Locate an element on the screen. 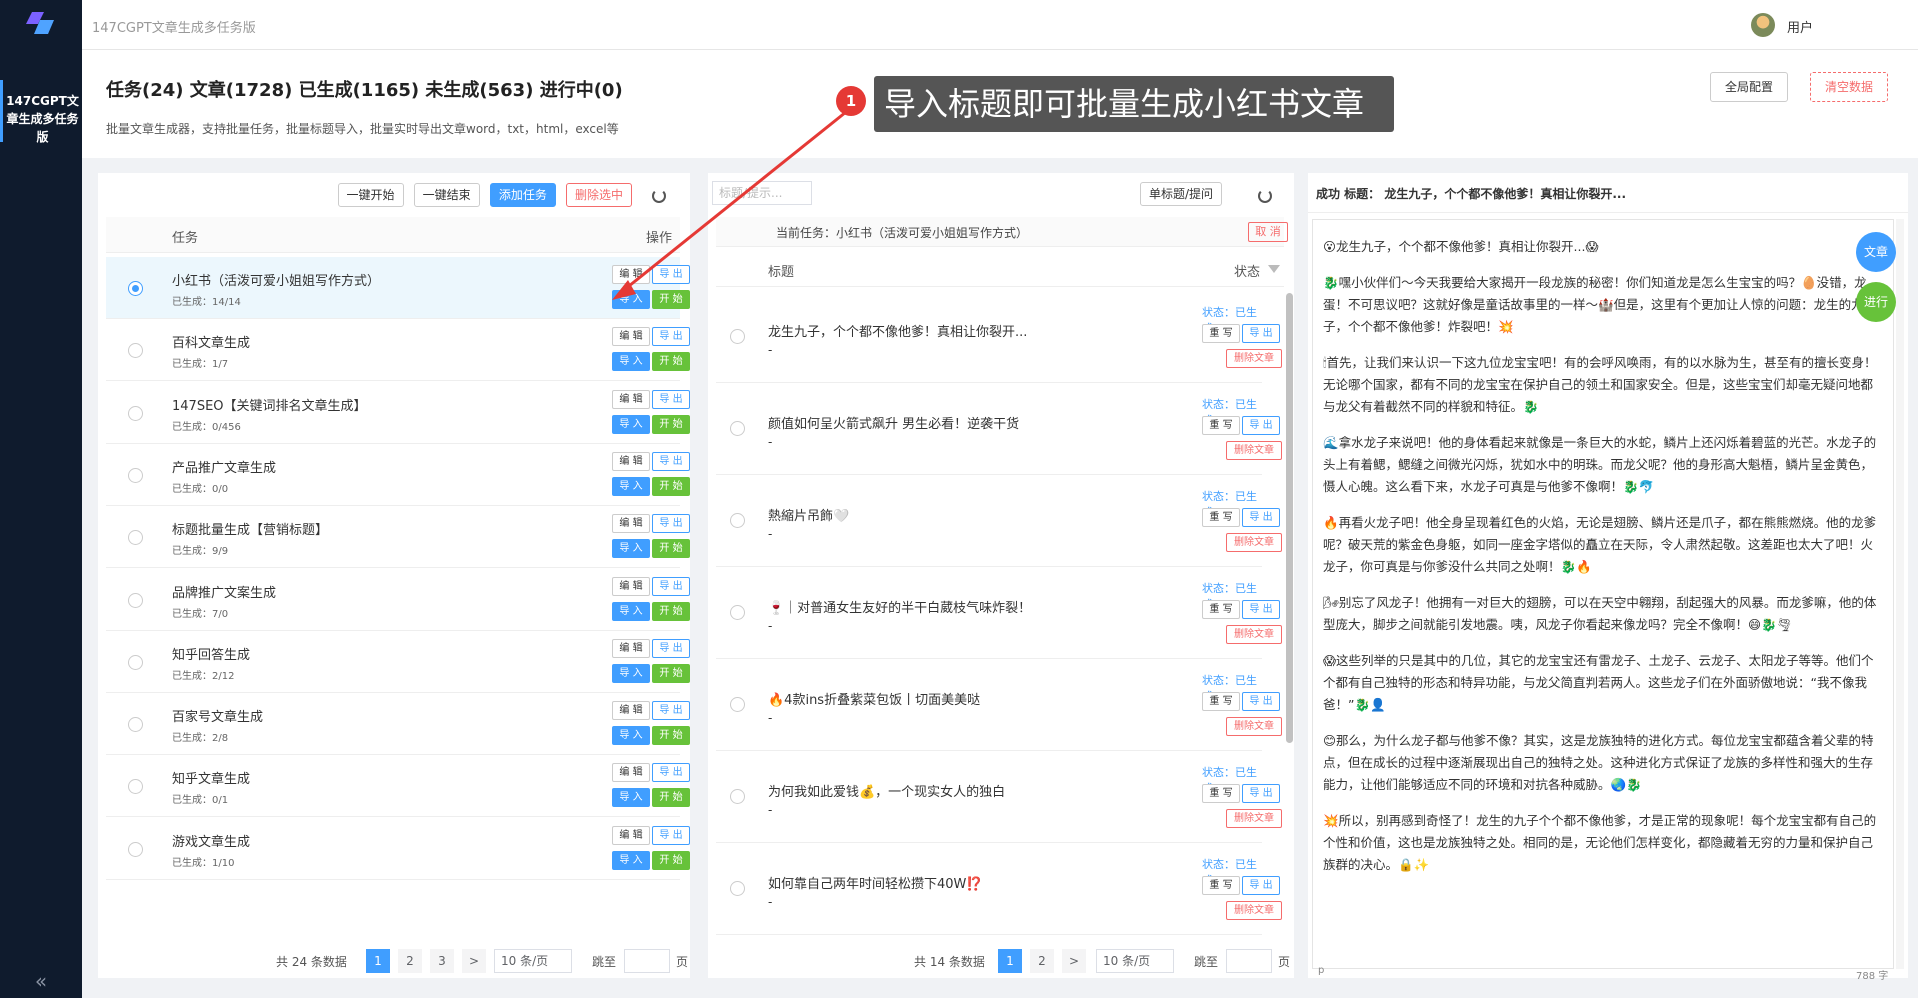  annotation-number: 1 is located at coordinates (851, 101).